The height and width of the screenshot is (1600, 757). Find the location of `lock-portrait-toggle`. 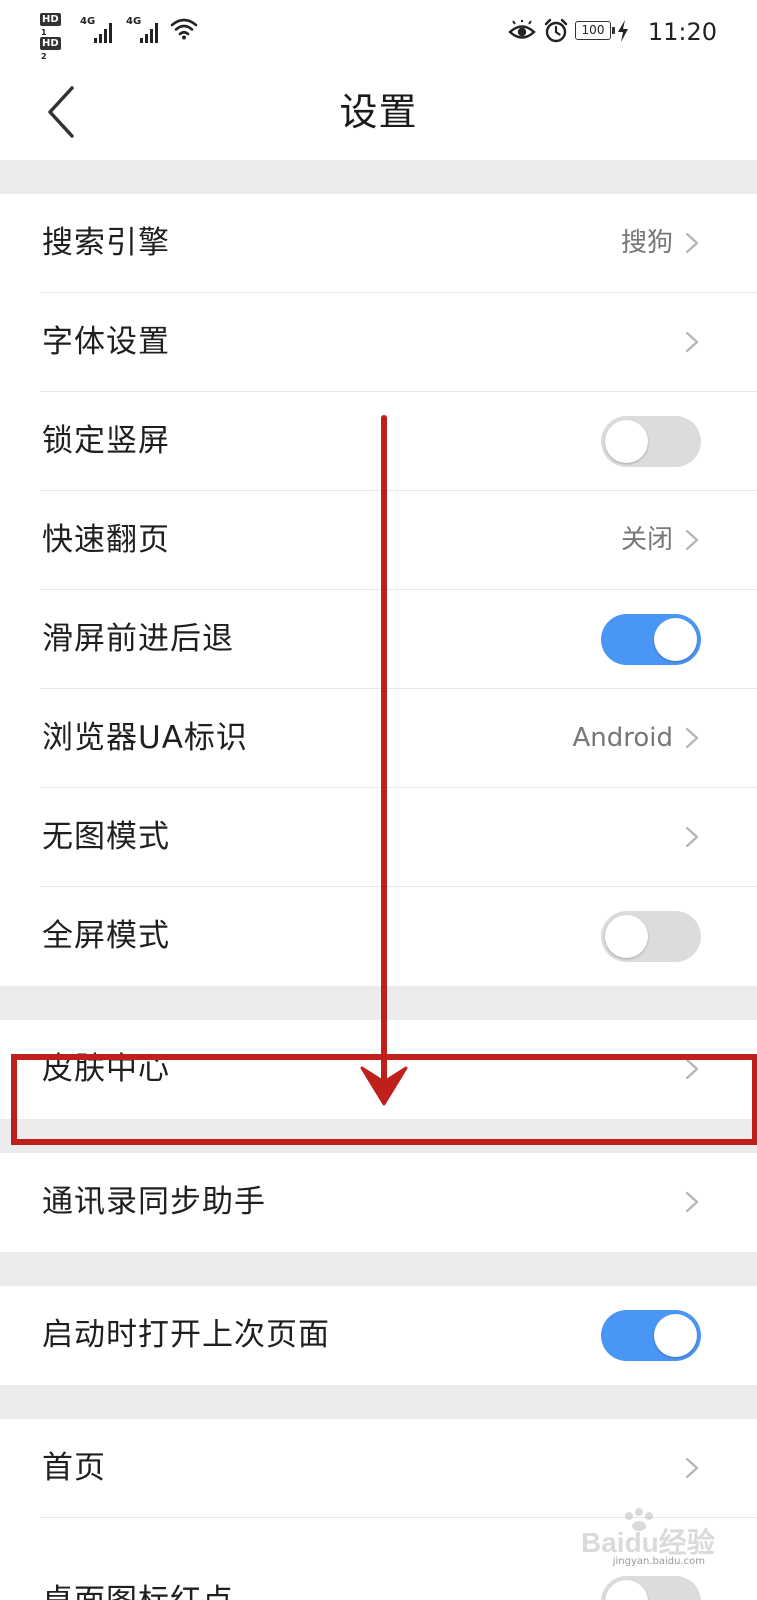

lock-portrait-toggle is located at coordinates (651, 441).